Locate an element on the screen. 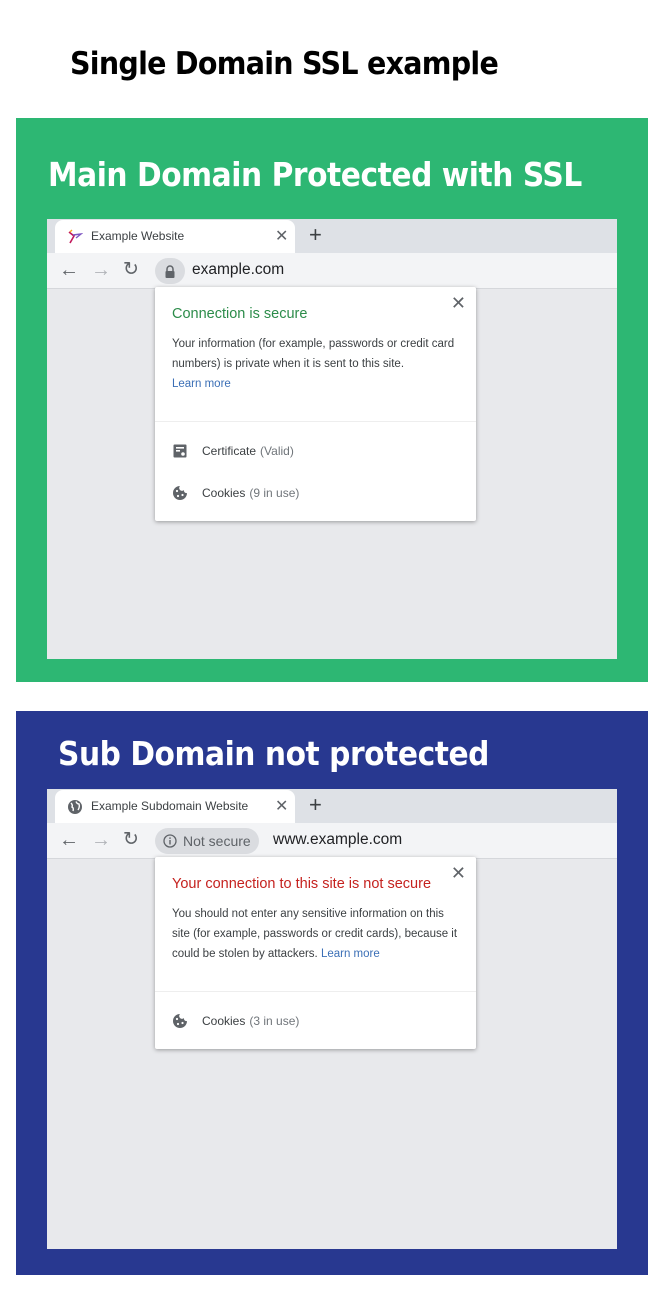 The width and height of the screenshot is (671, 1316). certificate-icon is located at coordinates (180, 451).